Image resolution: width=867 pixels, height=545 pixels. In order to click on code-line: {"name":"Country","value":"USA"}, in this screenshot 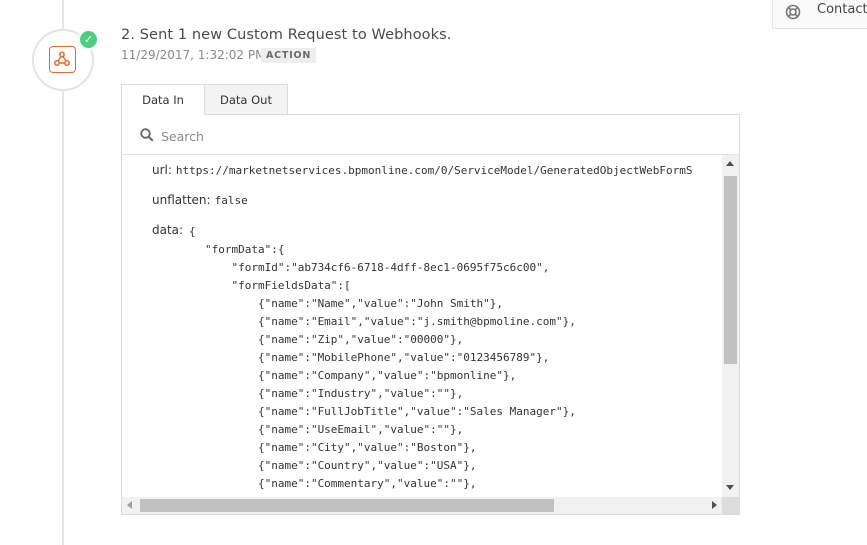, I will do `click(314, 465)`.